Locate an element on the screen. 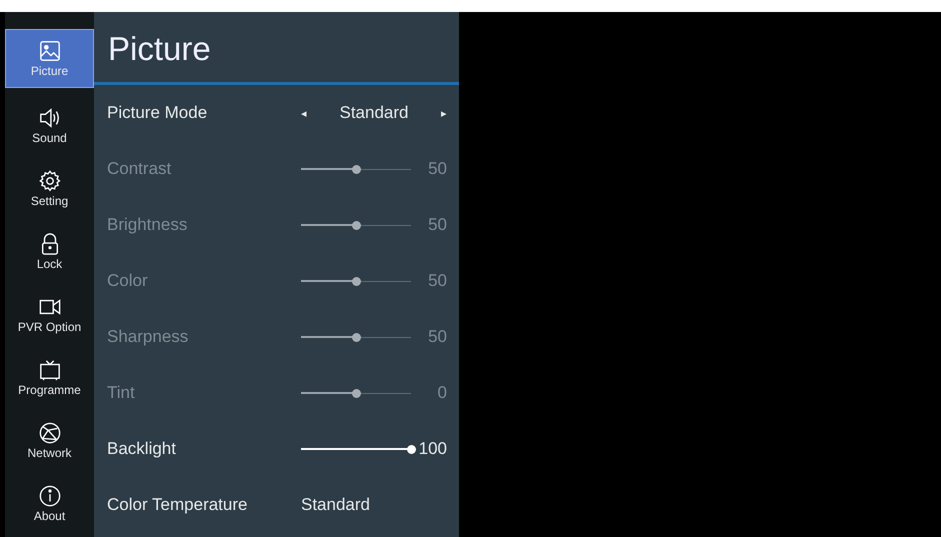 This screenshot has height=537, width=941. tv-icon is located at coordinates (49, 369).